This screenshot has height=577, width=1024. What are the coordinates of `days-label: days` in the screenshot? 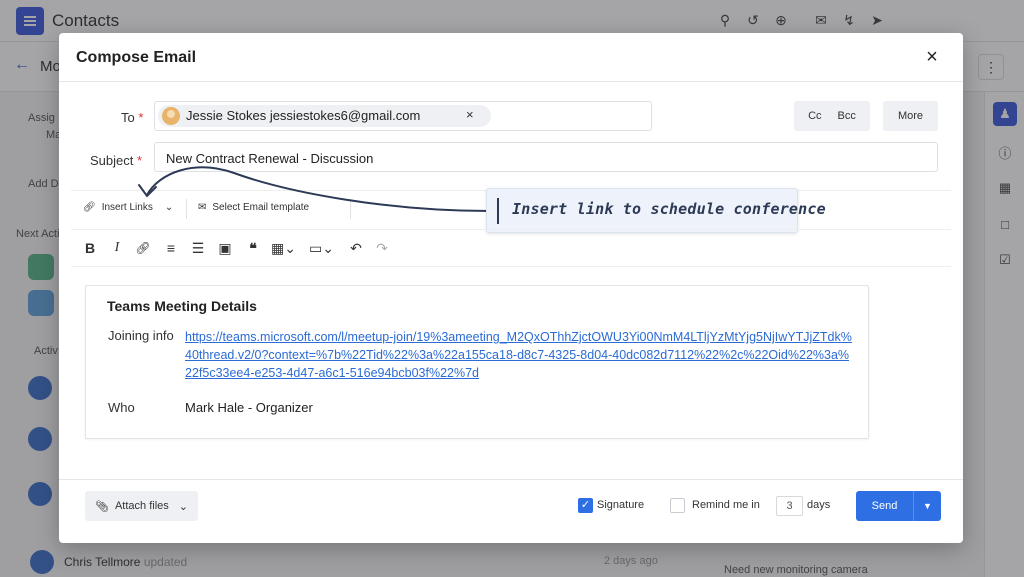 It's located at (819, 505).